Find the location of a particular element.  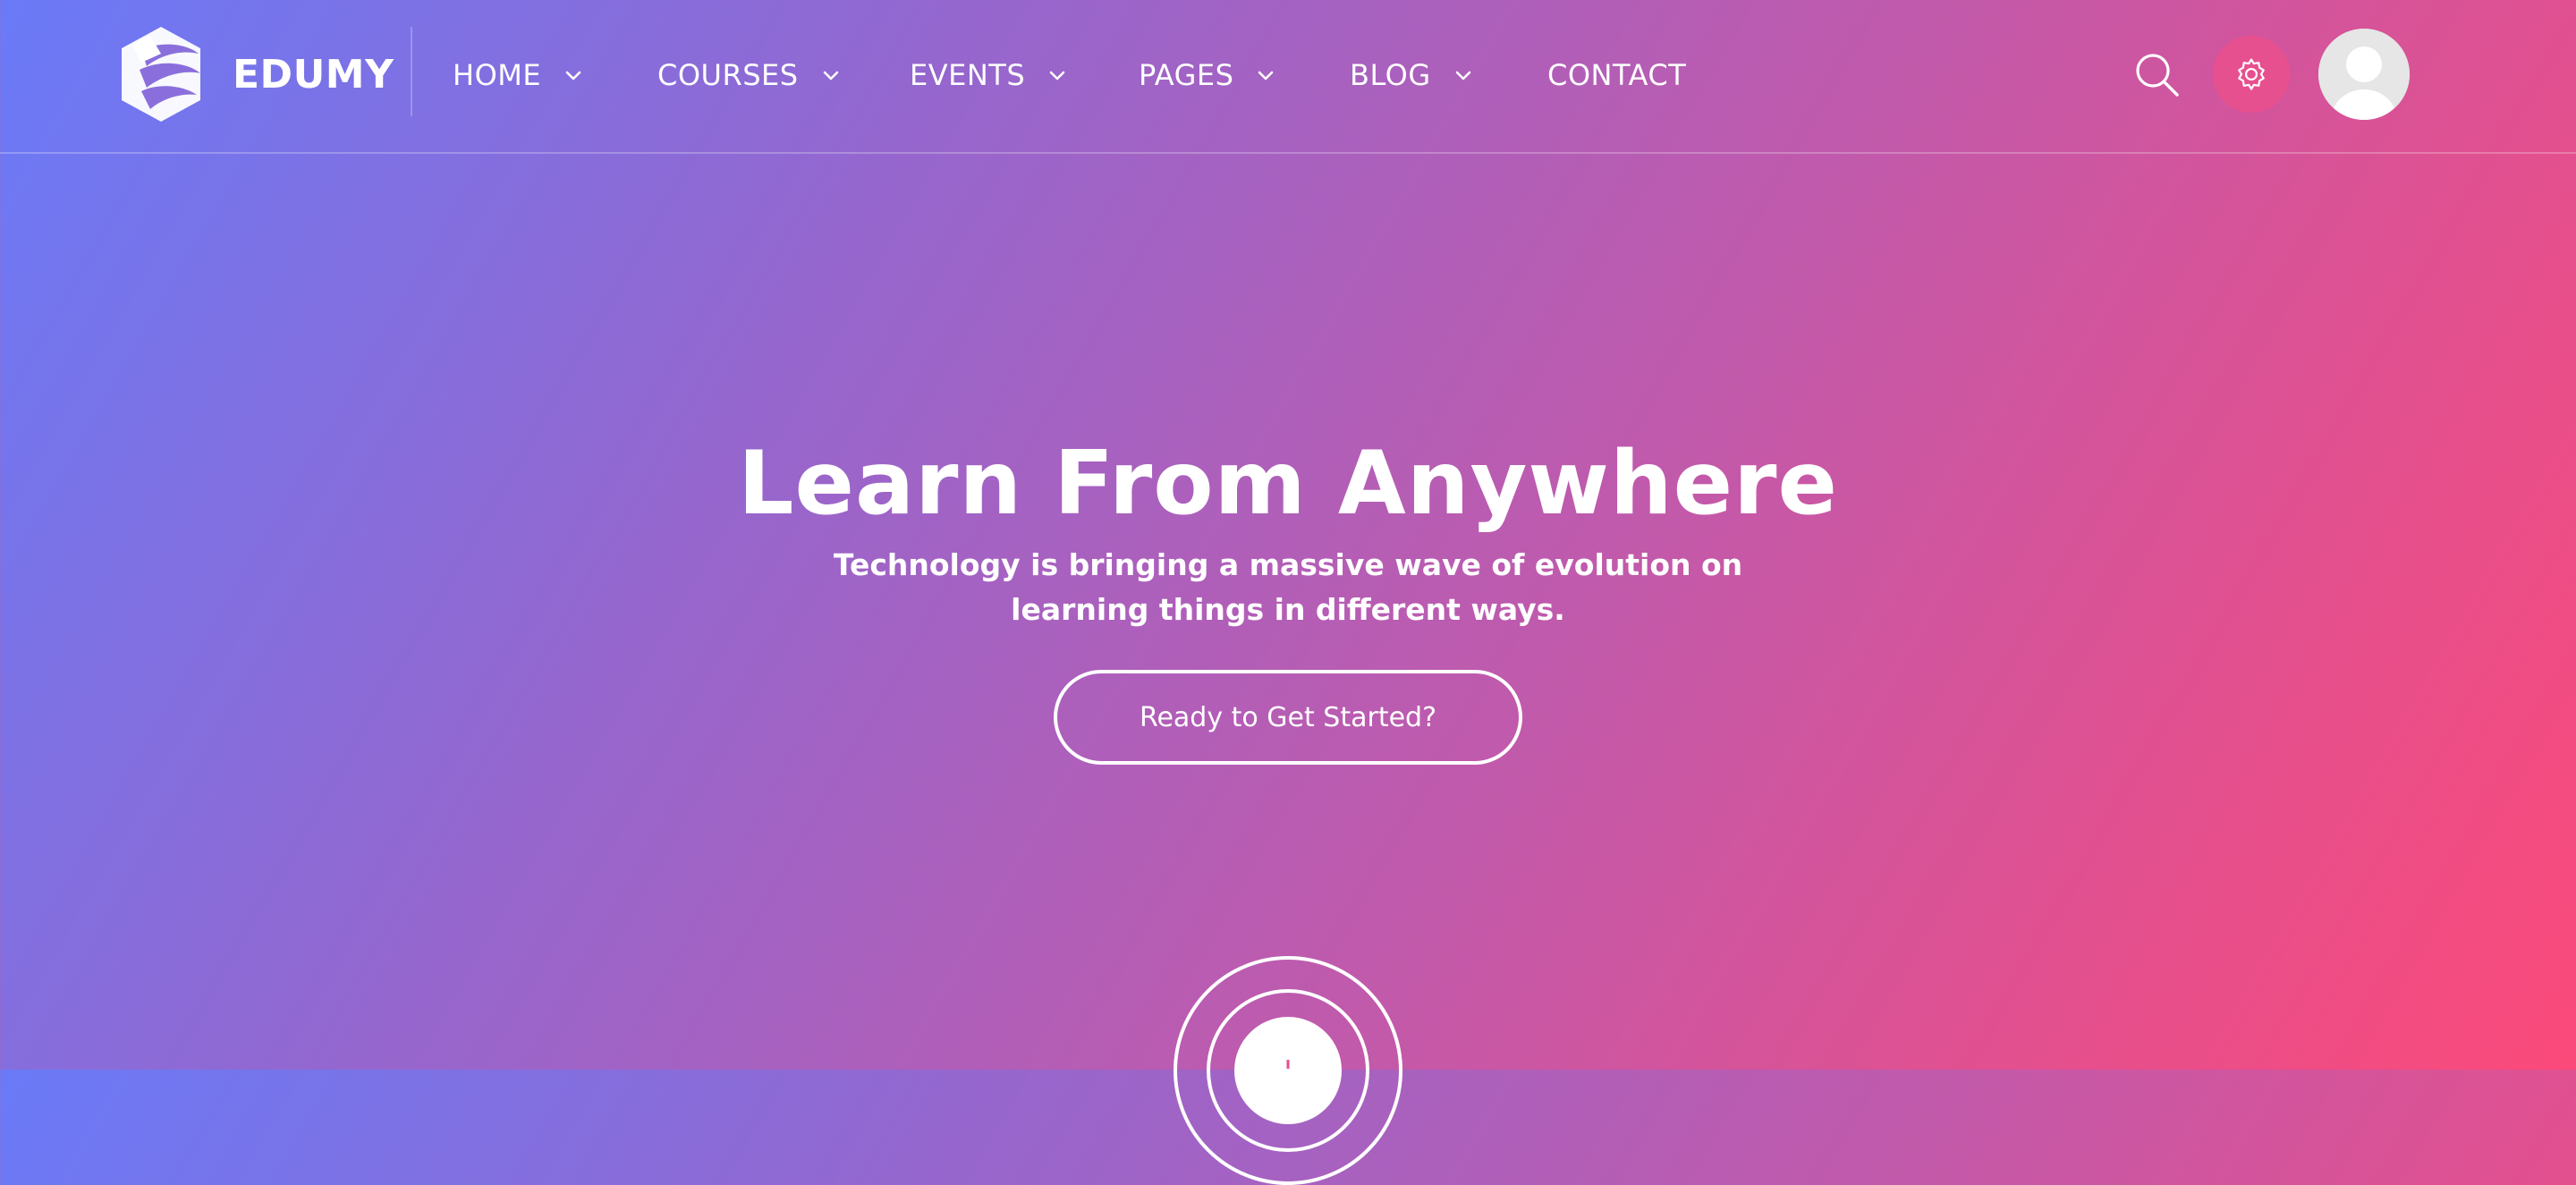

nav-item-courses: COURSES is located at coordinates (749, 75).